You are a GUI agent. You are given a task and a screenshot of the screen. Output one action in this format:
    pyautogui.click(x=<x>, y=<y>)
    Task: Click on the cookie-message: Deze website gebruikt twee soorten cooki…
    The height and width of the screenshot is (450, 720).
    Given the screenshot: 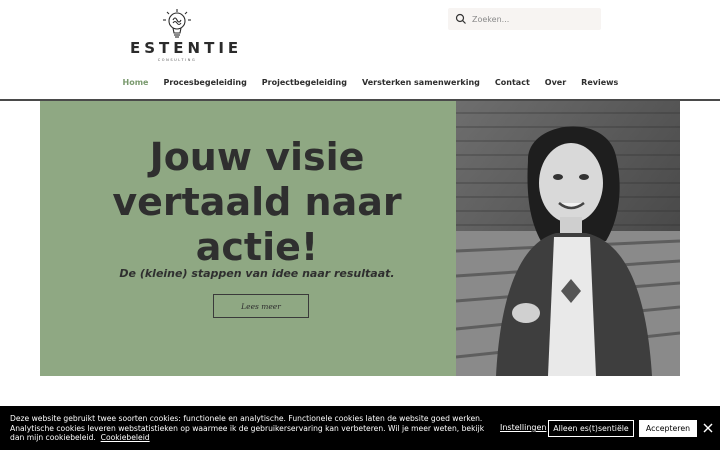 What is the action you would take?
    pyautogui.click(x=247, y=428)
    